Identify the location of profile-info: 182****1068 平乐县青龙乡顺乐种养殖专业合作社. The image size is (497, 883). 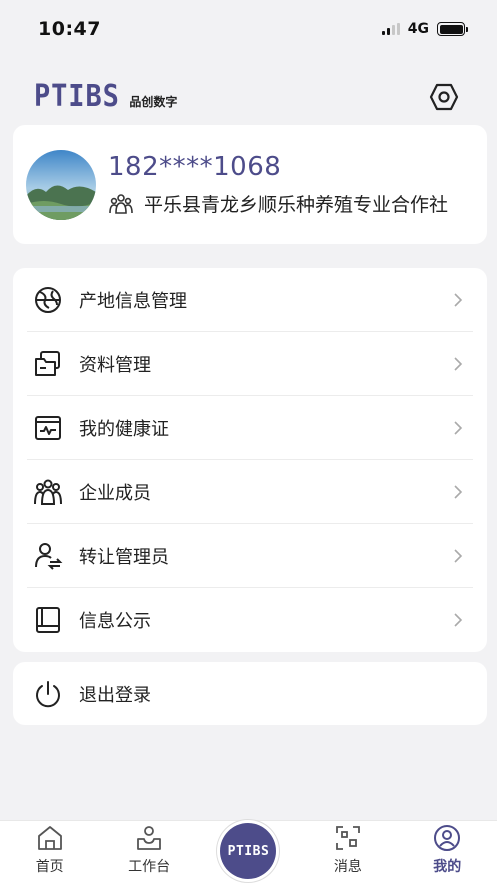
(278, 184).